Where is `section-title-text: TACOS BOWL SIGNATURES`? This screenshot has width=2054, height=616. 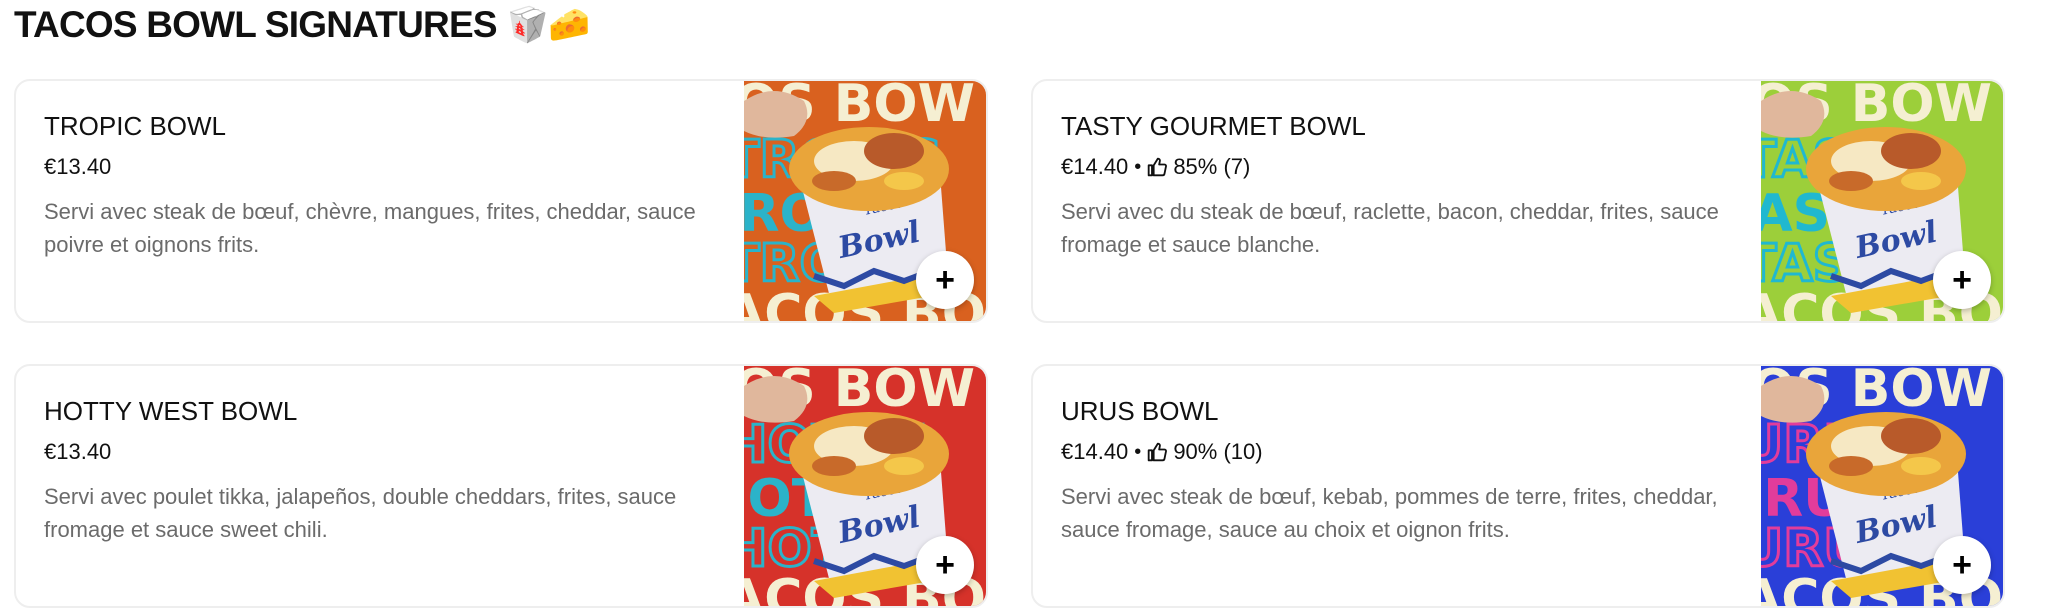 section-title-text: TACOS BOWL SIGNATURES is located at coordinates (256, 24).